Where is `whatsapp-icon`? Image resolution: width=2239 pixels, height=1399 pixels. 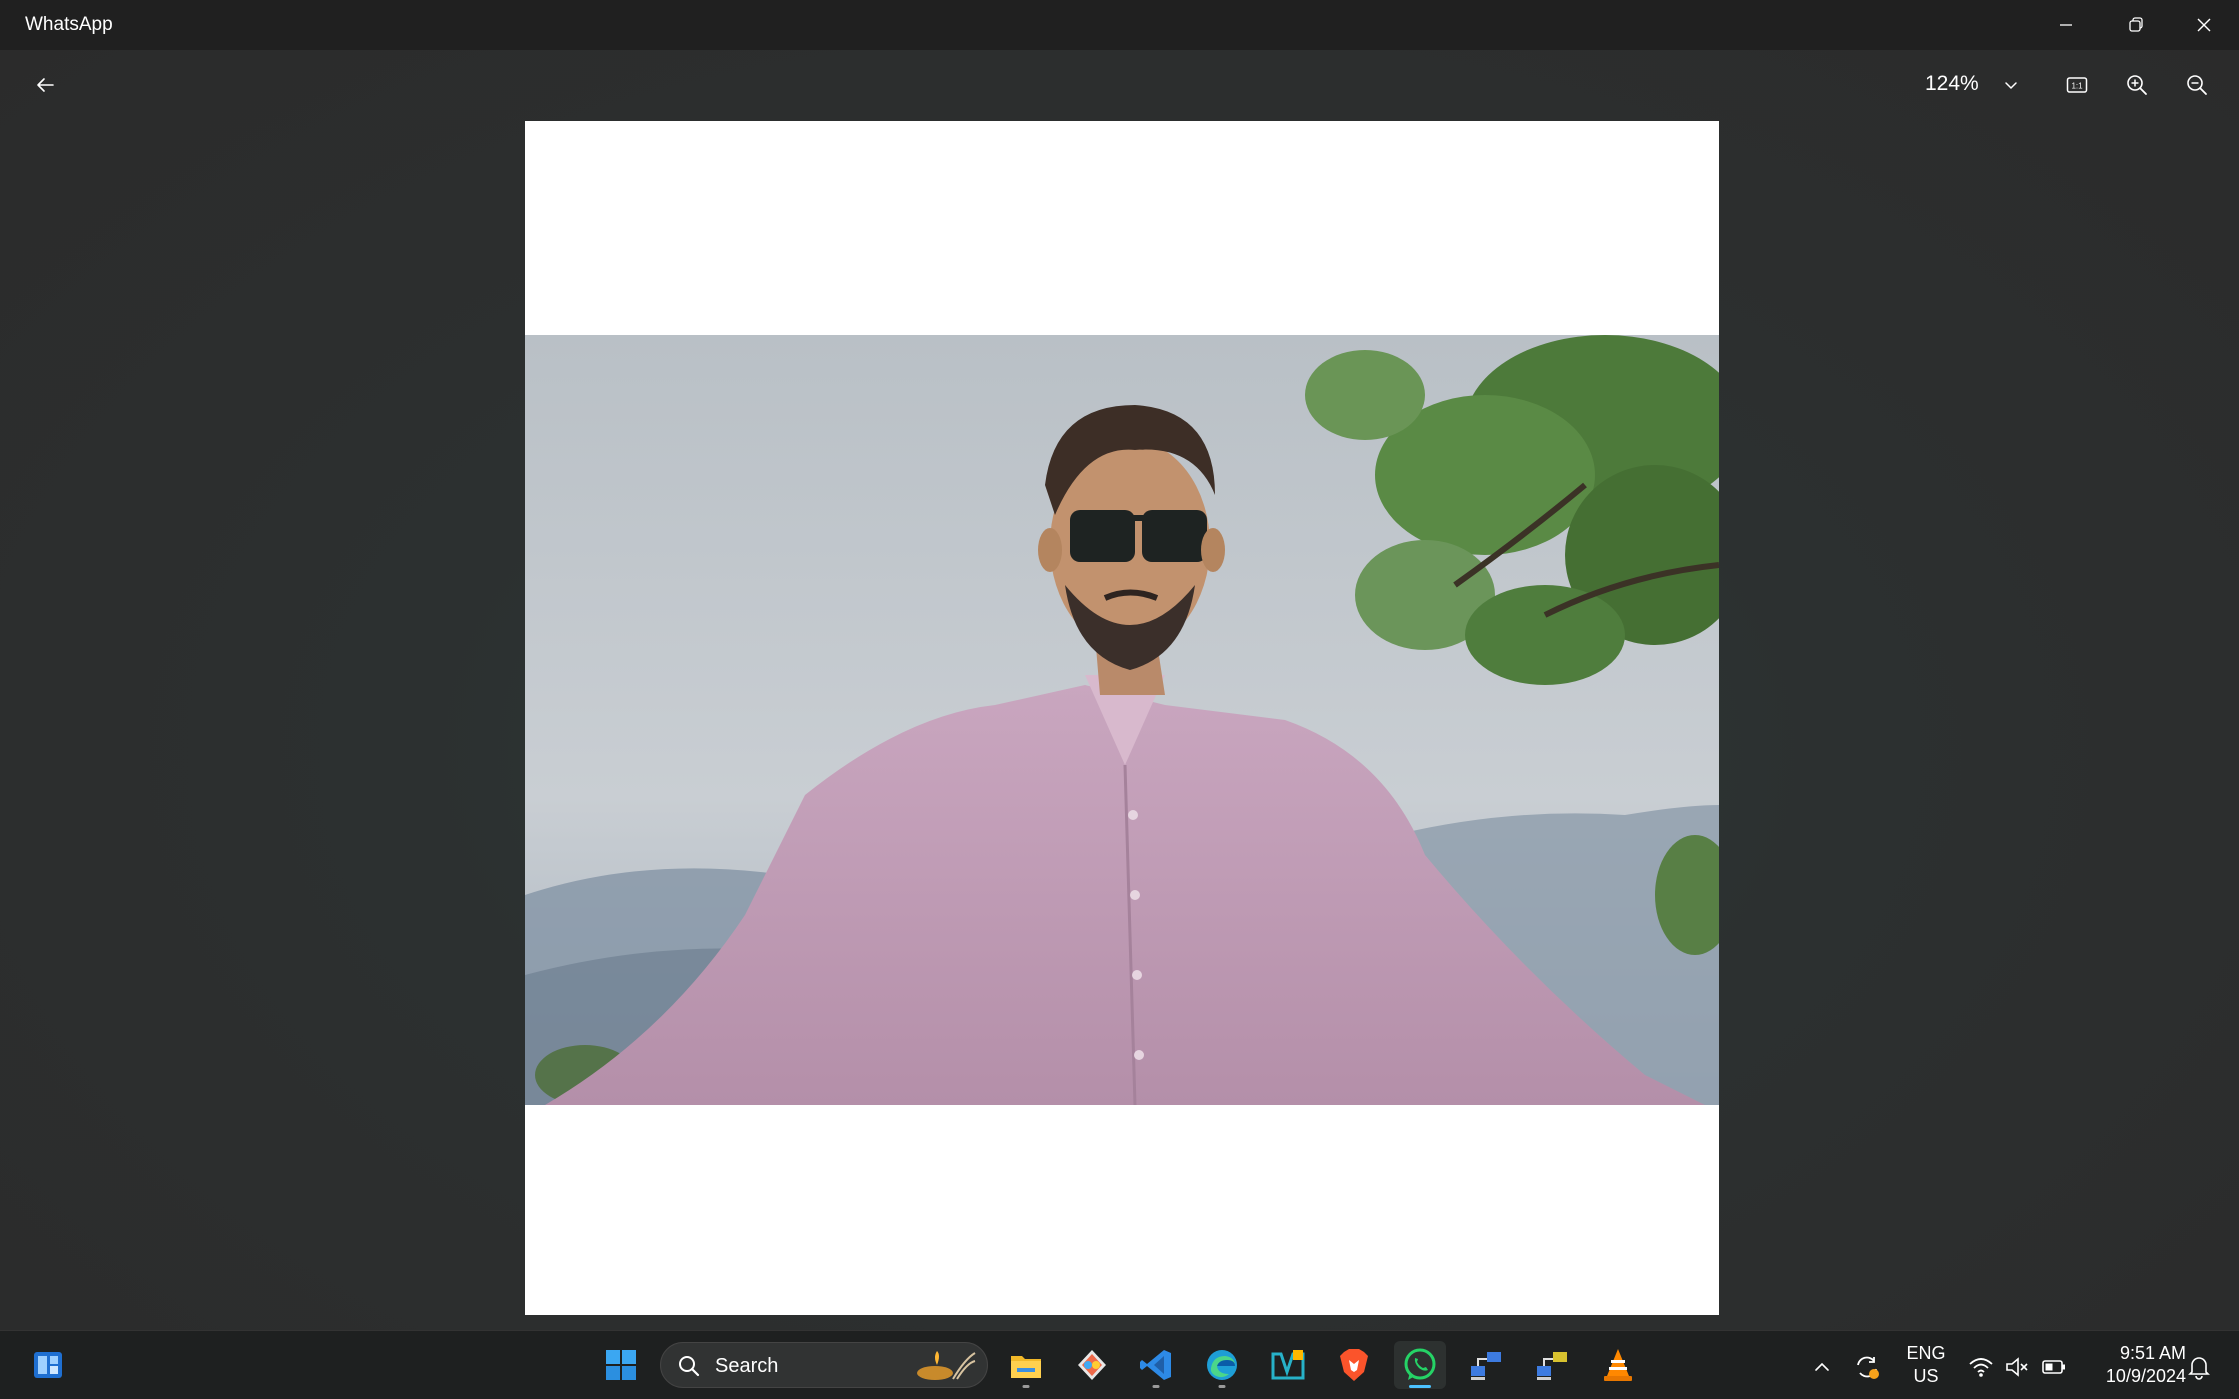
whatsapp-icon is located at coordinates (1420, 1364).